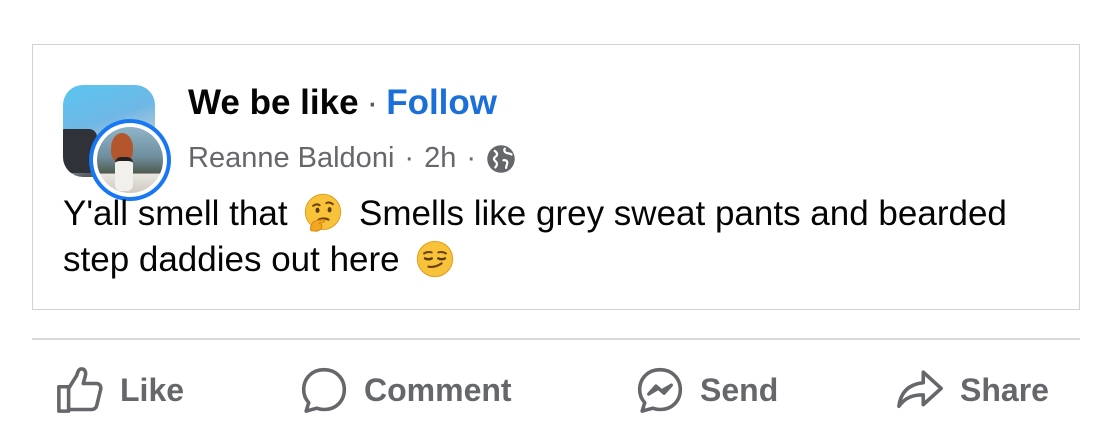 Image resolution: width=1113 pixels, height=440 pixels. What do you see at coordinates (324, 390) in the screenshot?
I see `comment-icon` at bounding box center [324, 390].